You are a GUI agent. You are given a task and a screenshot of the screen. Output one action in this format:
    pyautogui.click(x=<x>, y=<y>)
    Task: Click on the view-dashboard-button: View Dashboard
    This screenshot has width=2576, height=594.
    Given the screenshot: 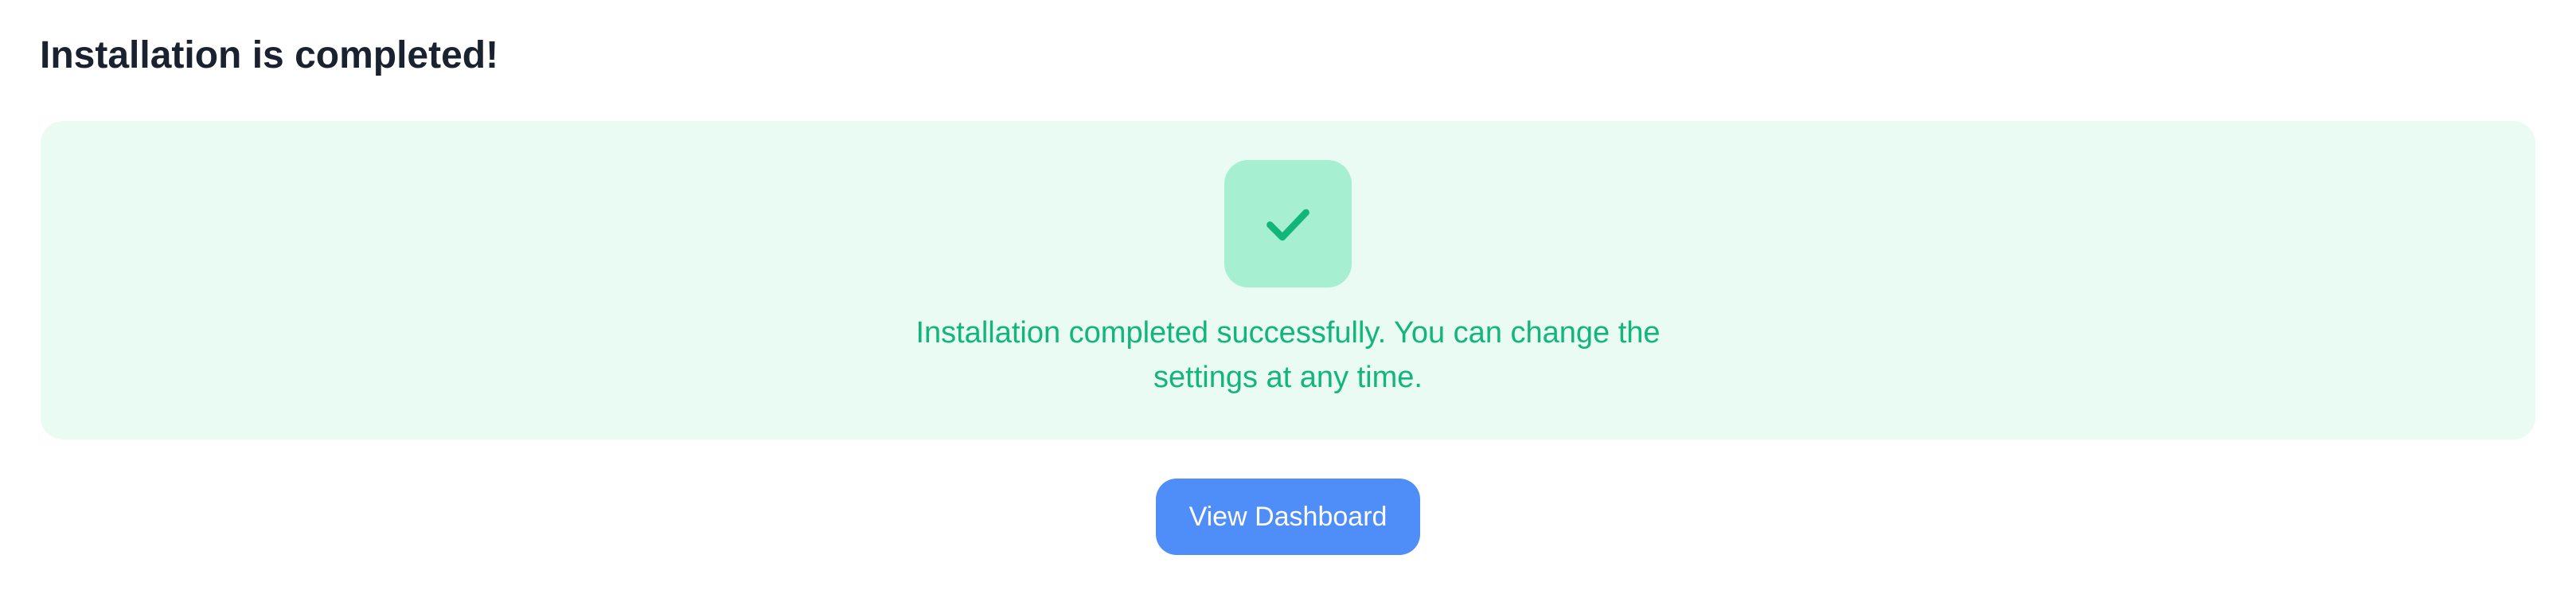 What is the action you would take?
    pyautogui.click(x=1288, y=517)
    